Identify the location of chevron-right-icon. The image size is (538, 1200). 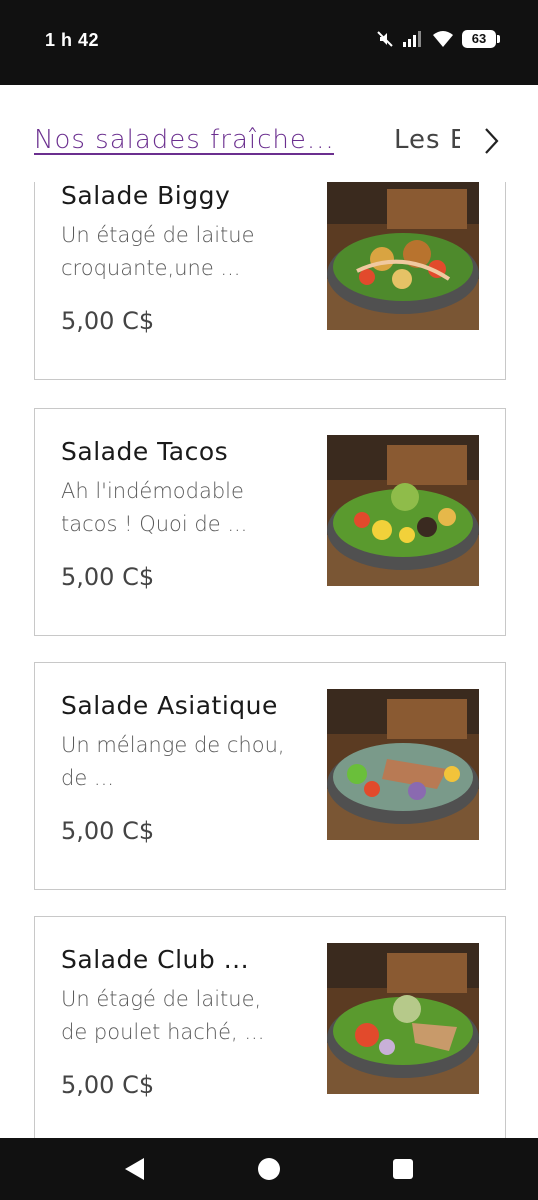
(491, 141).